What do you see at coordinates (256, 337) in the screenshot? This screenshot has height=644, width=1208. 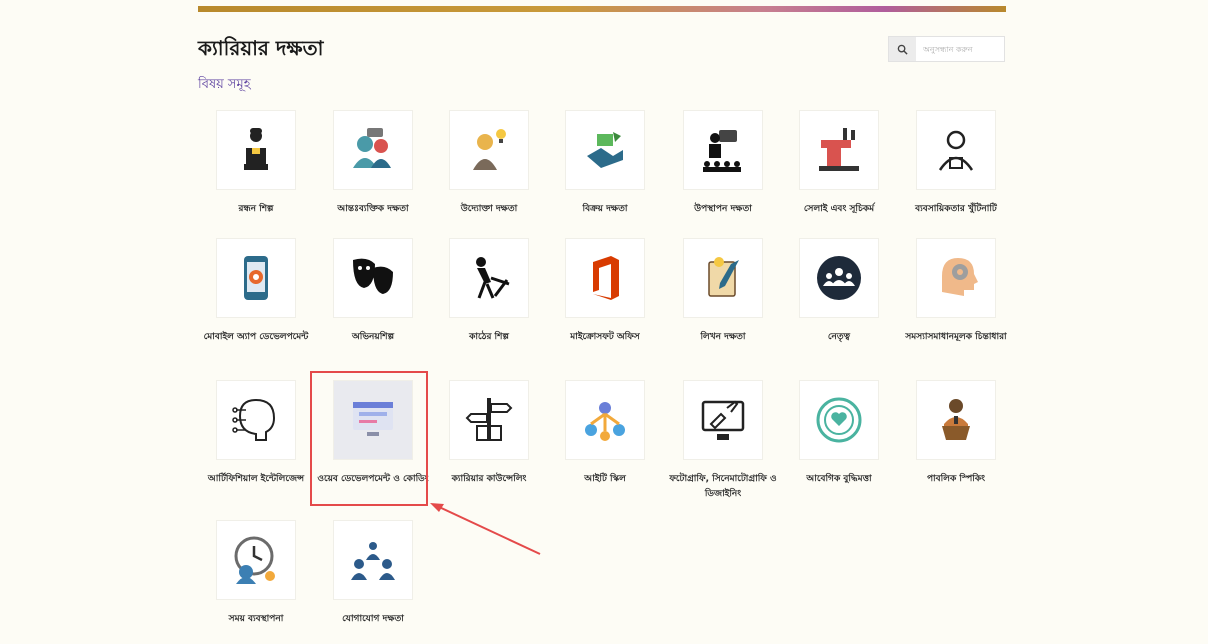 I see `topic-label: মোবাইল অ্যাপ ডেভেলপমেন্ট` at bounding box center [256, 337].